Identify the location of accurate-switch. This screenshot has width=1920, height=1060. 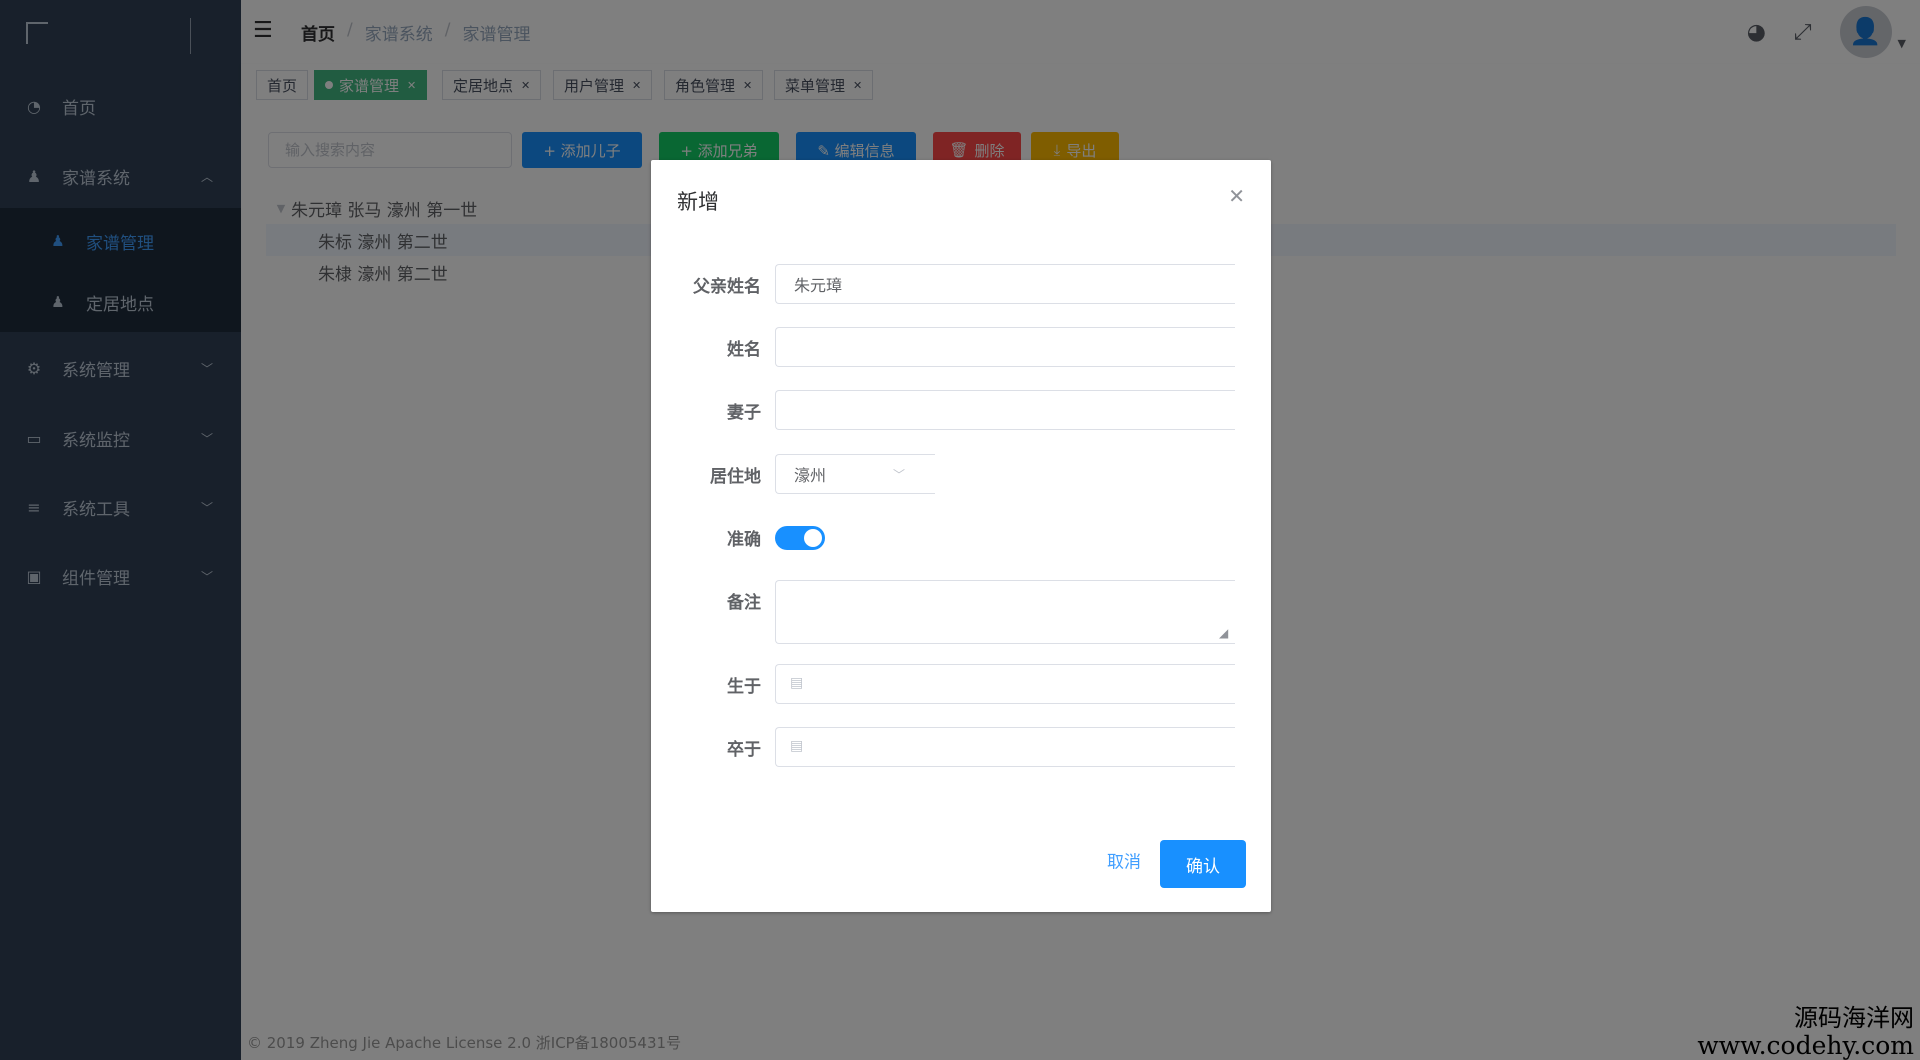
(800, 538).